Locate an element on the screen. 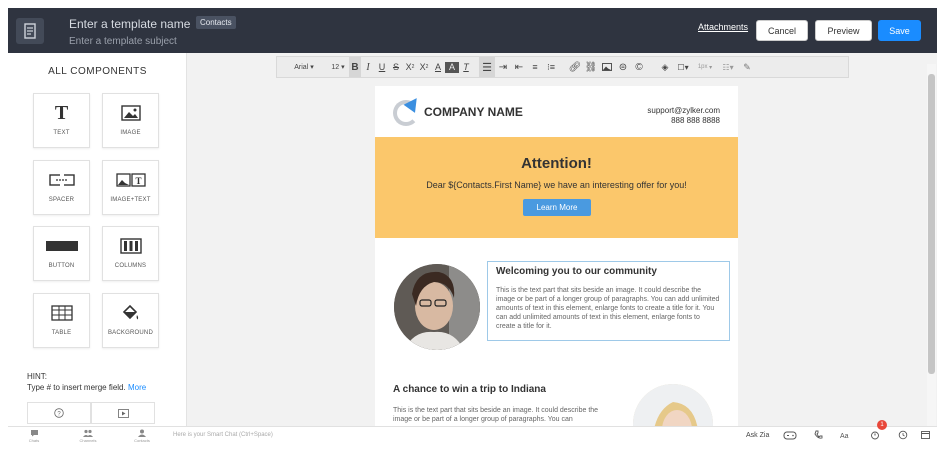  calendar-icon is located at coordinates (925, 435).